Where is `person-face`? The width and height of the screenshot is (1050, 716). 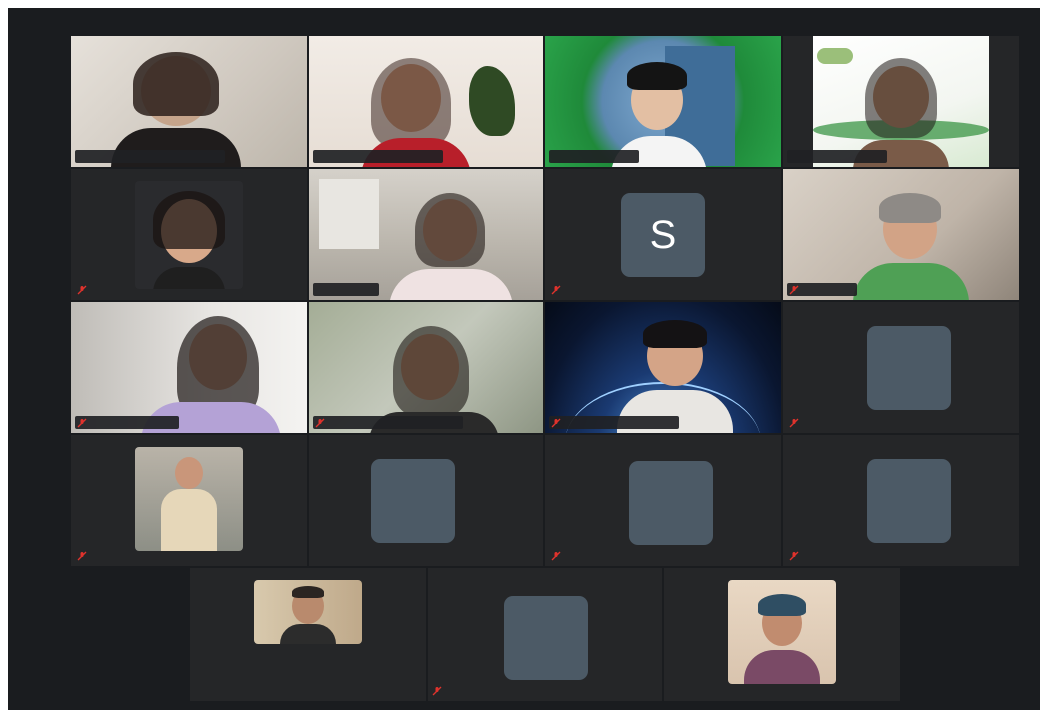 person-face is located at coordinates (189, 473).